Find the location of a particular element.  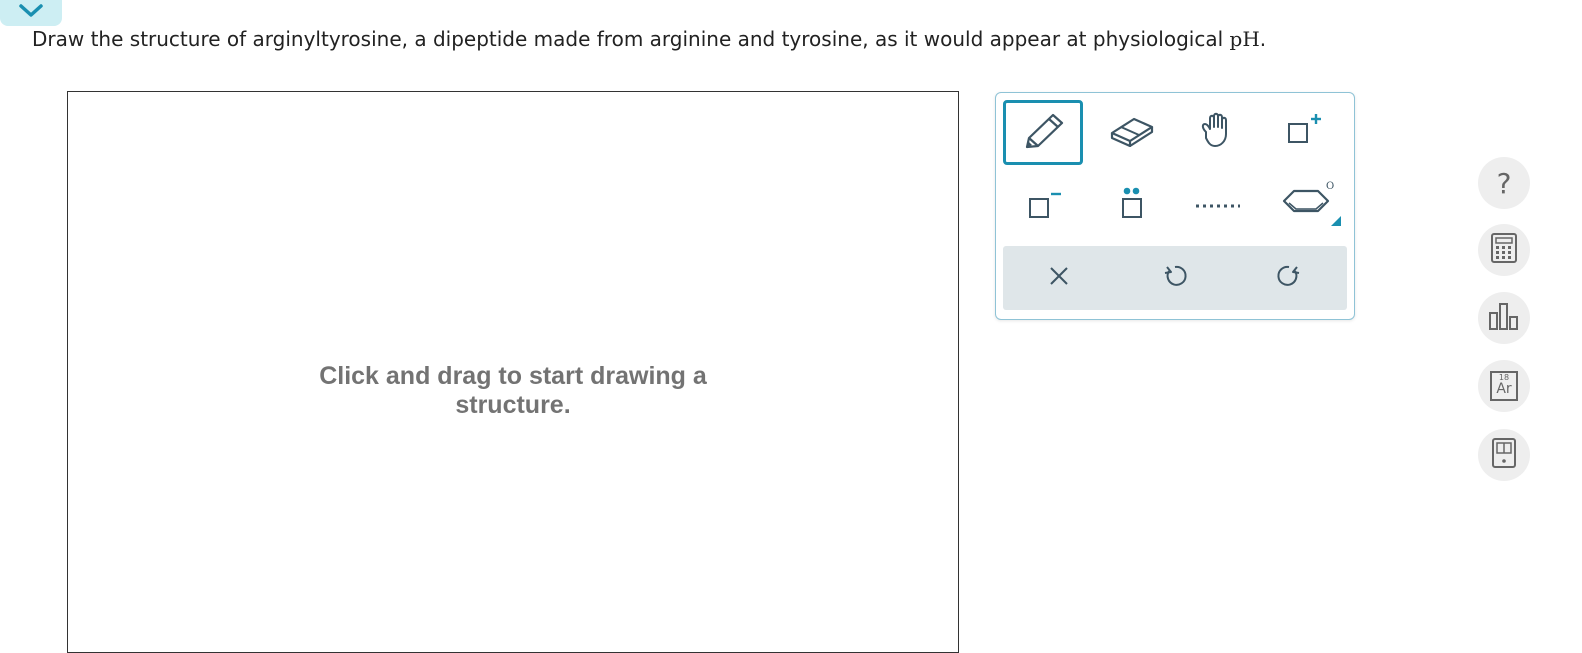

periodic-table-button: 18 Ar is located at coordinates (1504, 386).